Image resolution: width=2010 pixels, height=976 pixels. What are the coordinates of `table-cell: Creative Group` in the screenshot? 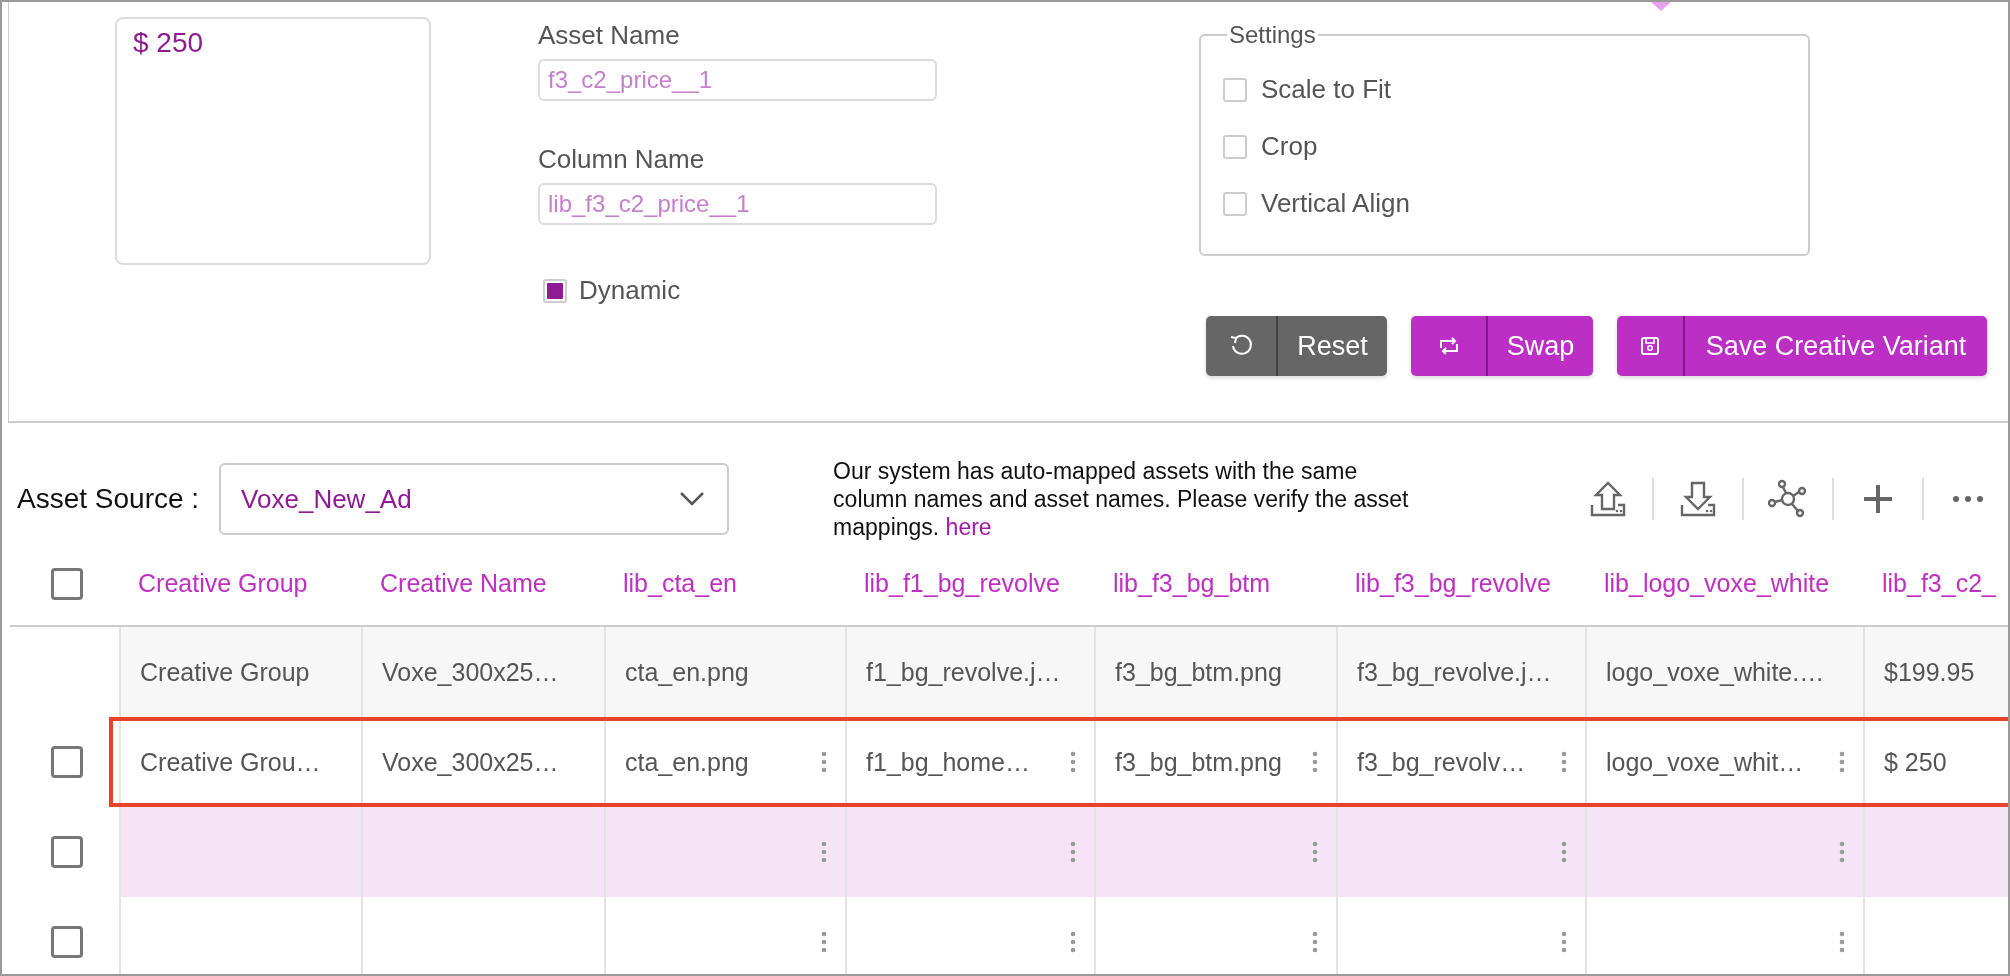 It's located at (225, 672).